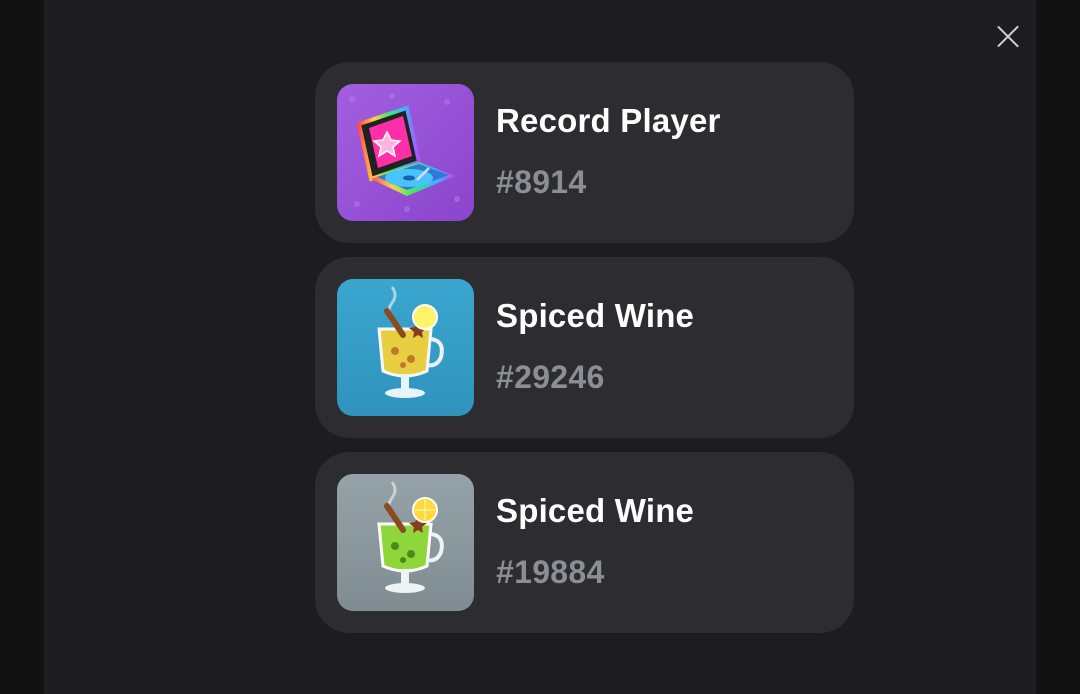 The height and width of the screenshot is (694, 1080). What do you see at coordinates (608, 120) in the screenshot?
I see `item-title: Record Player` at bounding box center [608, 120].